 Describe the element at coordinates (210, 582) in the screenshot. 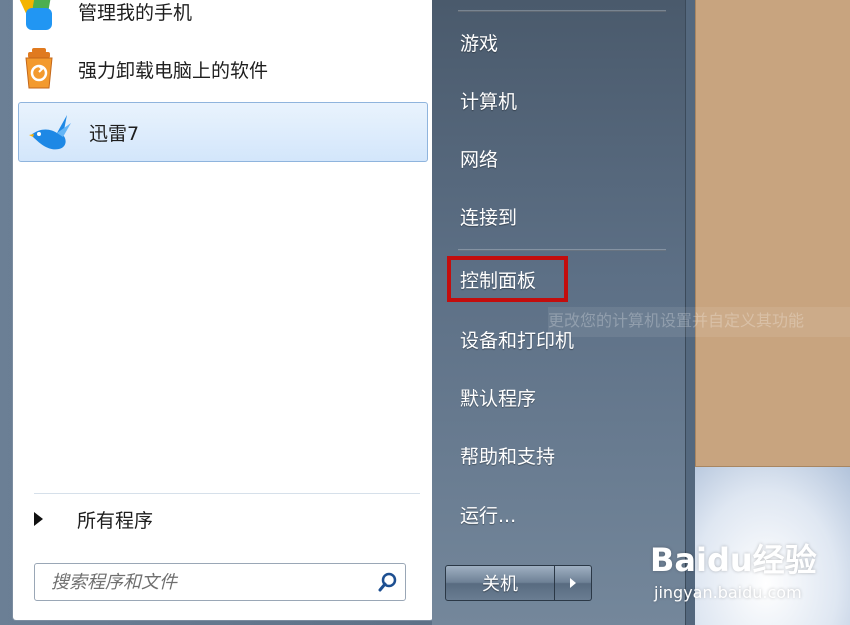

I see `search-input` at that location.